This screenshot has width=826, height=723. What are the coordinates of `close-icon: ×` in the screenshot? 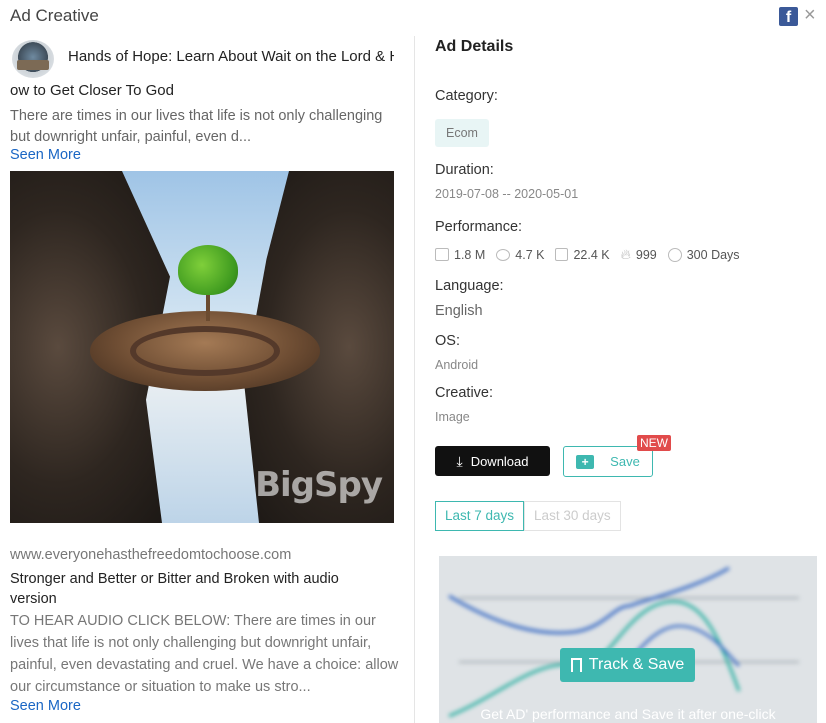 It's located at (810, 15).